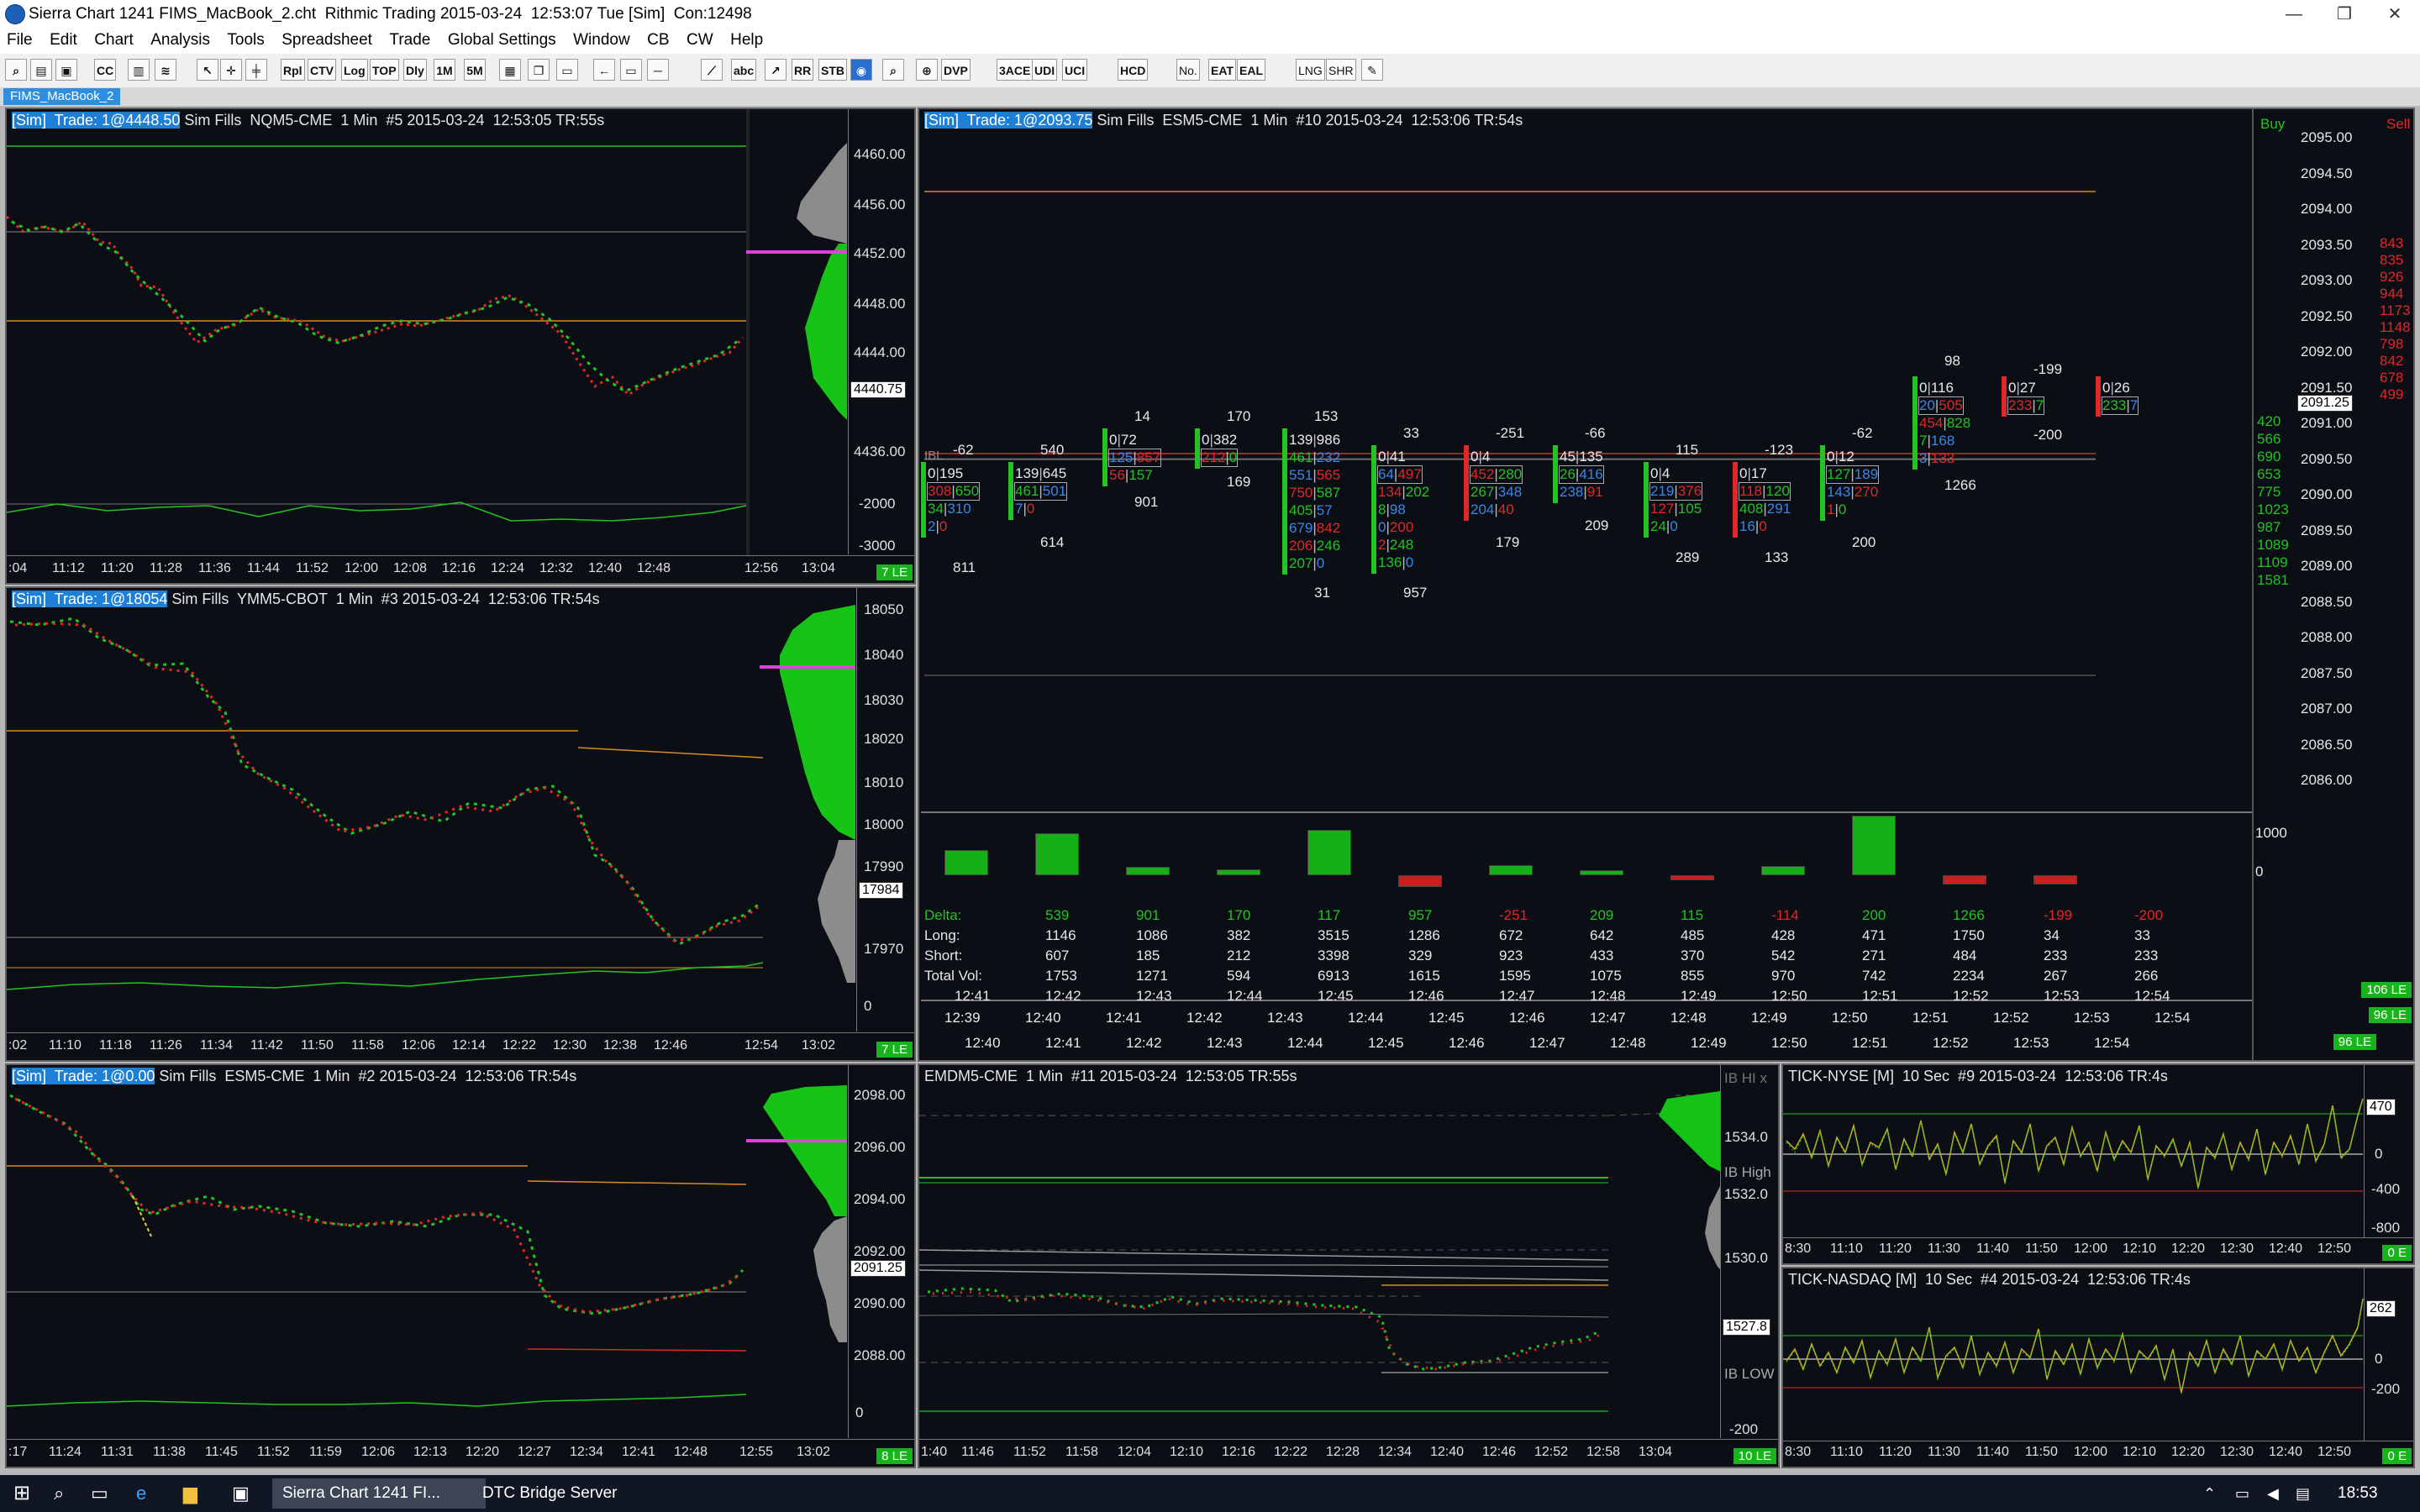 This screenshot has width=2420, height=1512. What do you see at coordinates (166, 1045) in the screenshot?
I see `chart-ym-x-label: 11:26` at bounding box center [166, 1045].